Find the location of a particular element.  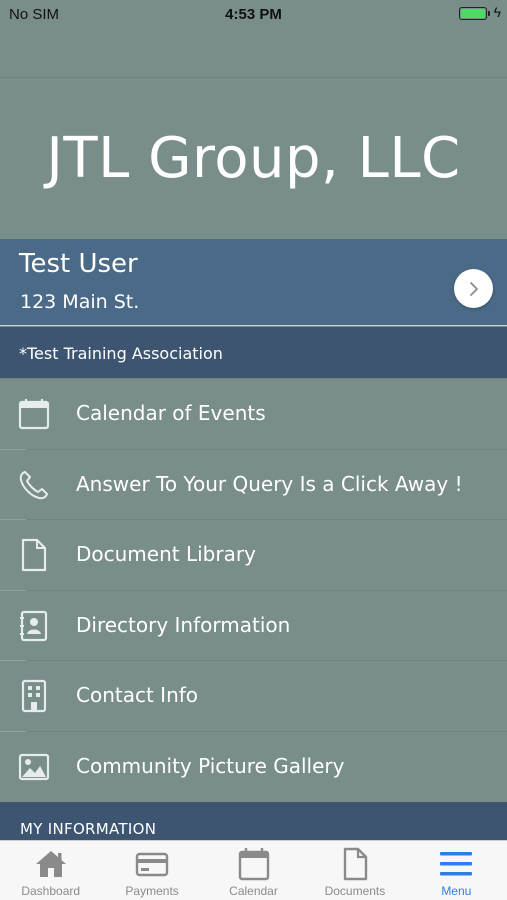

battery-icon is located at coordinates (474, 13).